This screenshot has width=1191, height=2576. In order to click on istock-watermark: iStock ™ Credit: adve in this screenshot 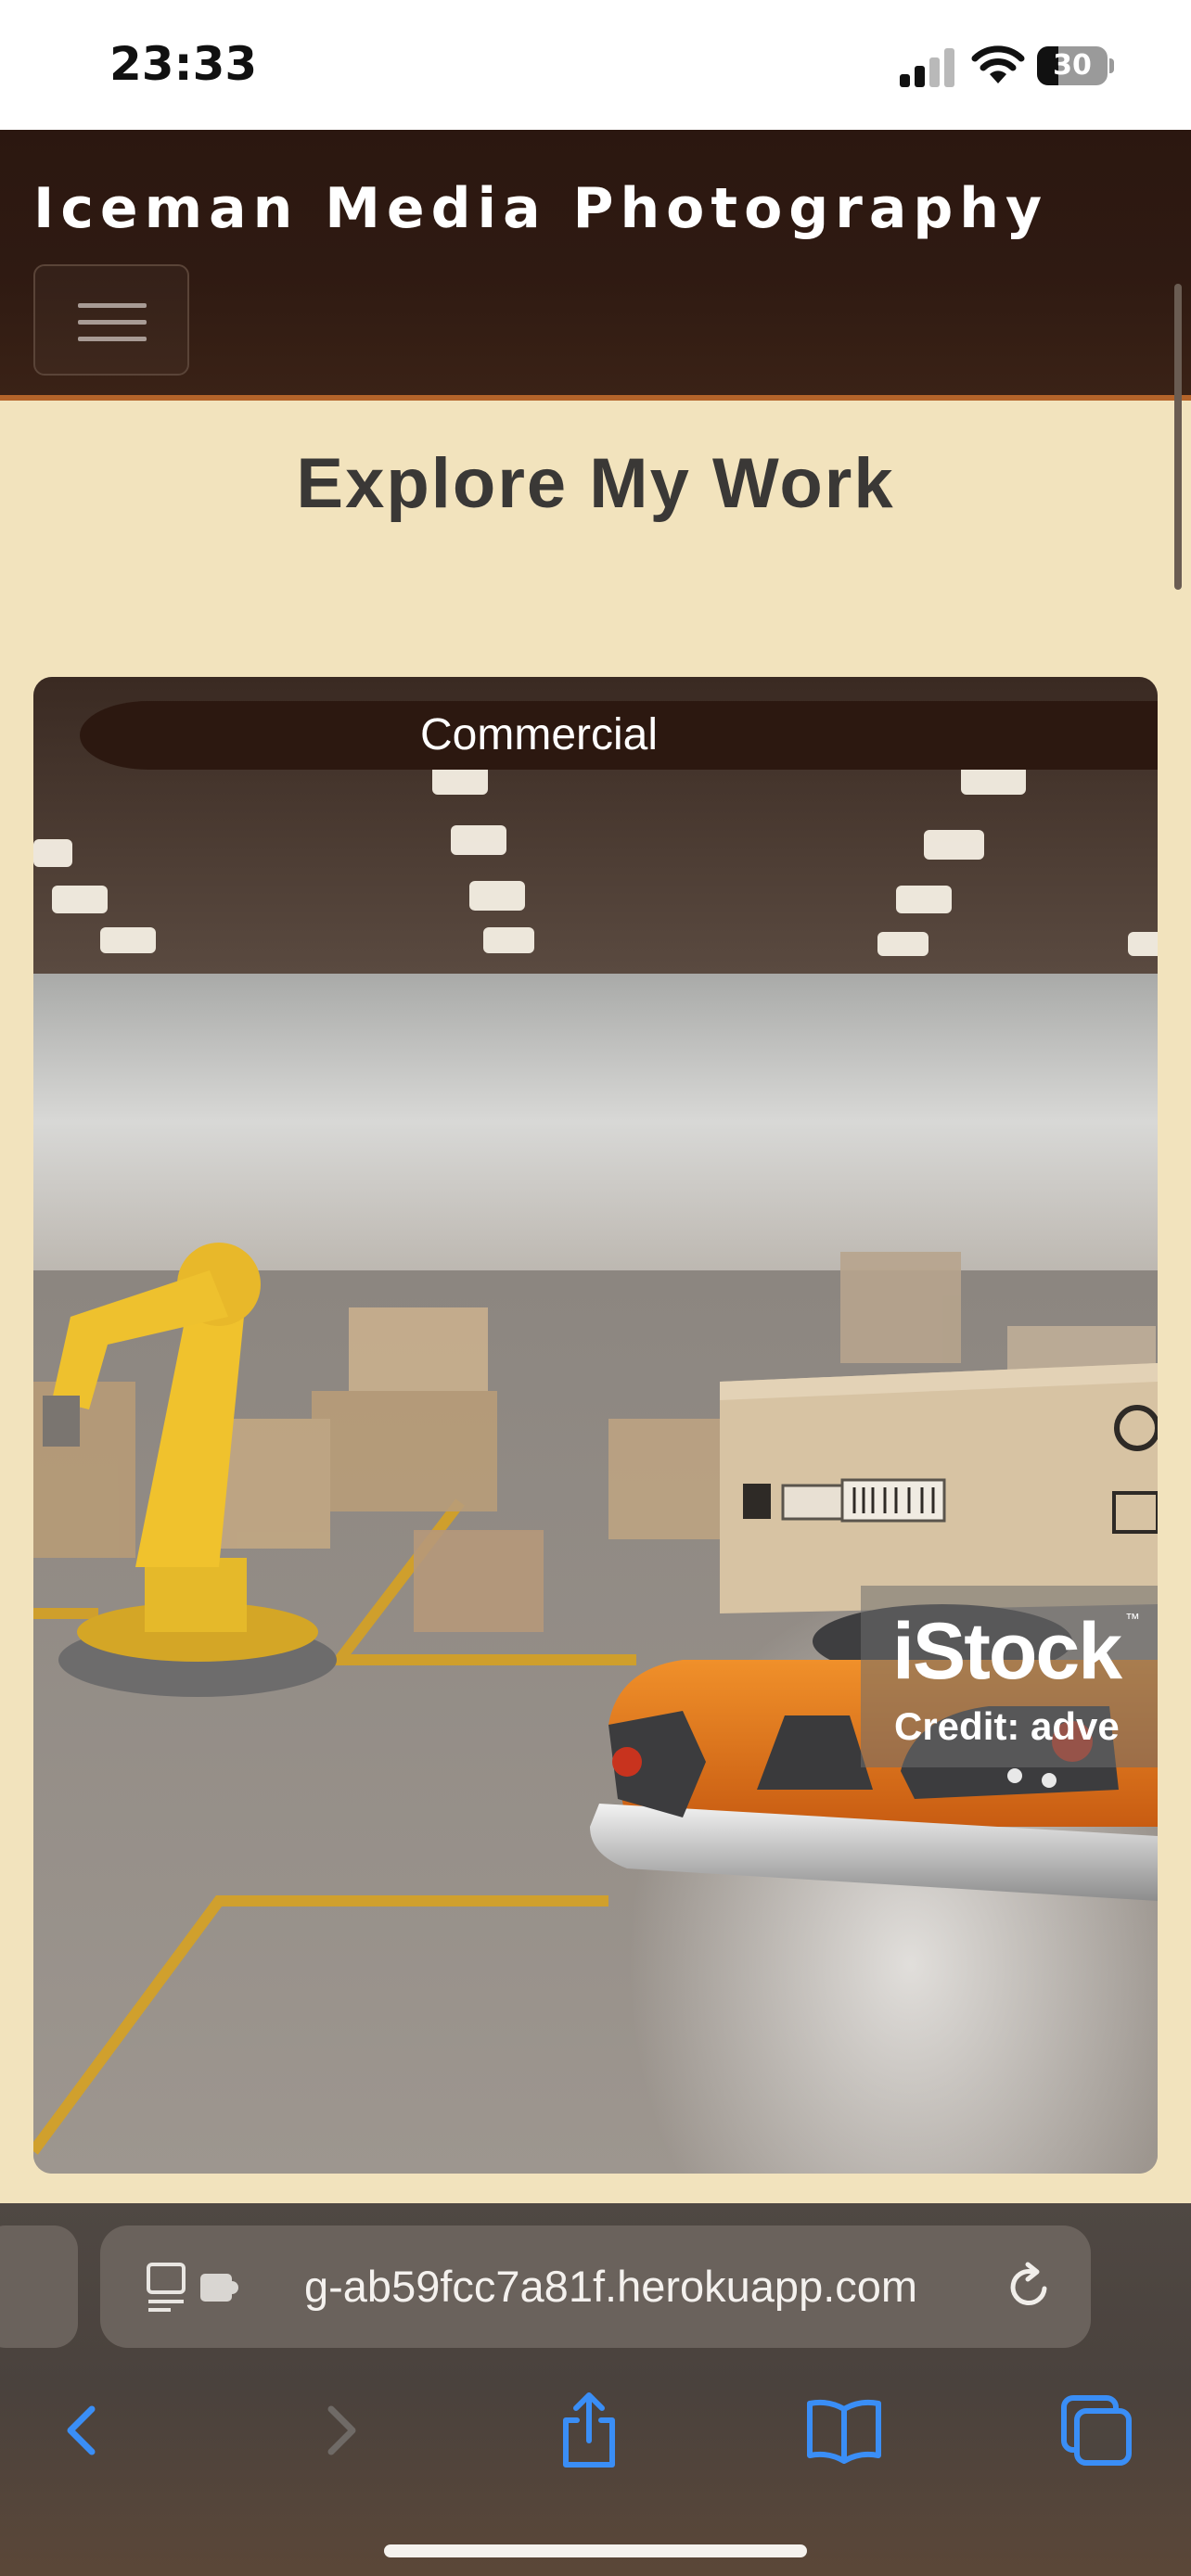, I will do `click(1010, 1676)`.